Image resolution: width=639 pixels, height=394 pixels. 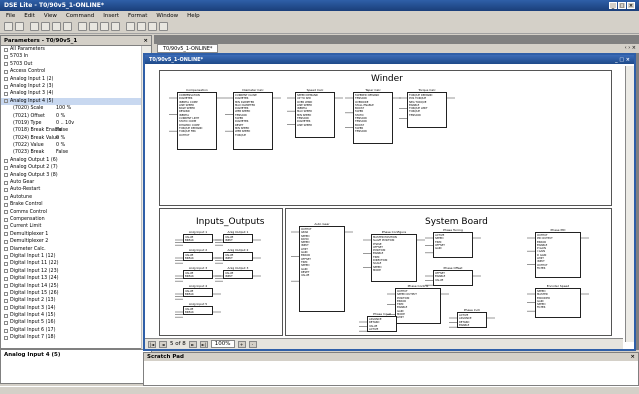 What do you see at coordinates (238, 236) in the screenshot?
I see `function-block: Anlg Output 1 VALUE INPUT` at bounding box center [238, 236].